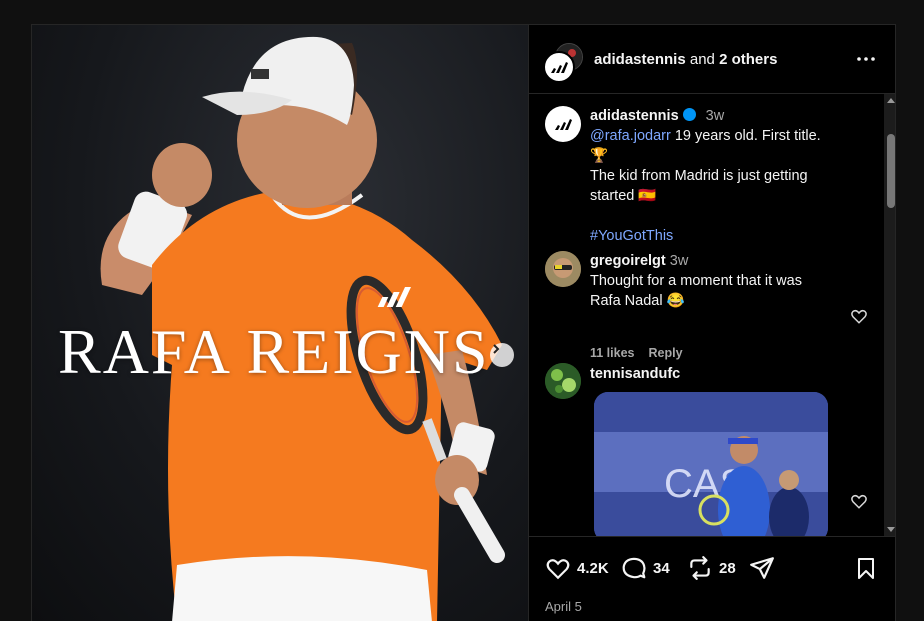 This screenshot has height=621, width=924. What do you see at coordinates (643, 353) in the screenshot?
I see `comment-meta: 11 likes Reply` at bounding box center [643, 353].